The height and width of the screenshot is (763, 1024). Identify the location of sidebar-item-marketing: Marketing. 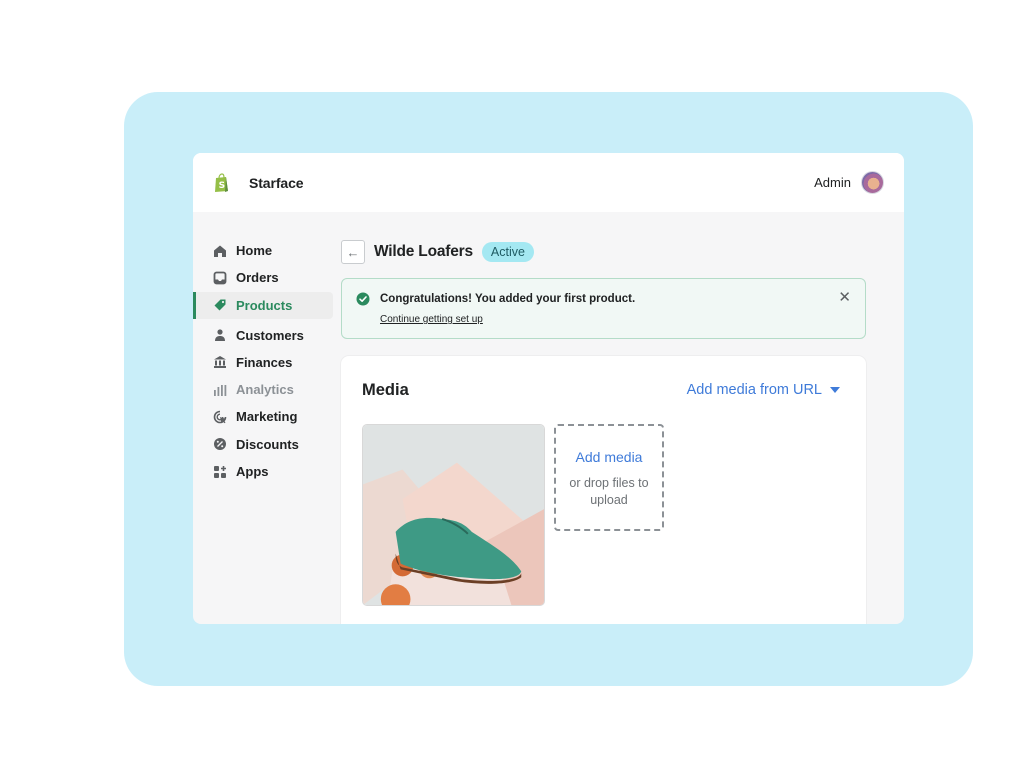
(265, 416).